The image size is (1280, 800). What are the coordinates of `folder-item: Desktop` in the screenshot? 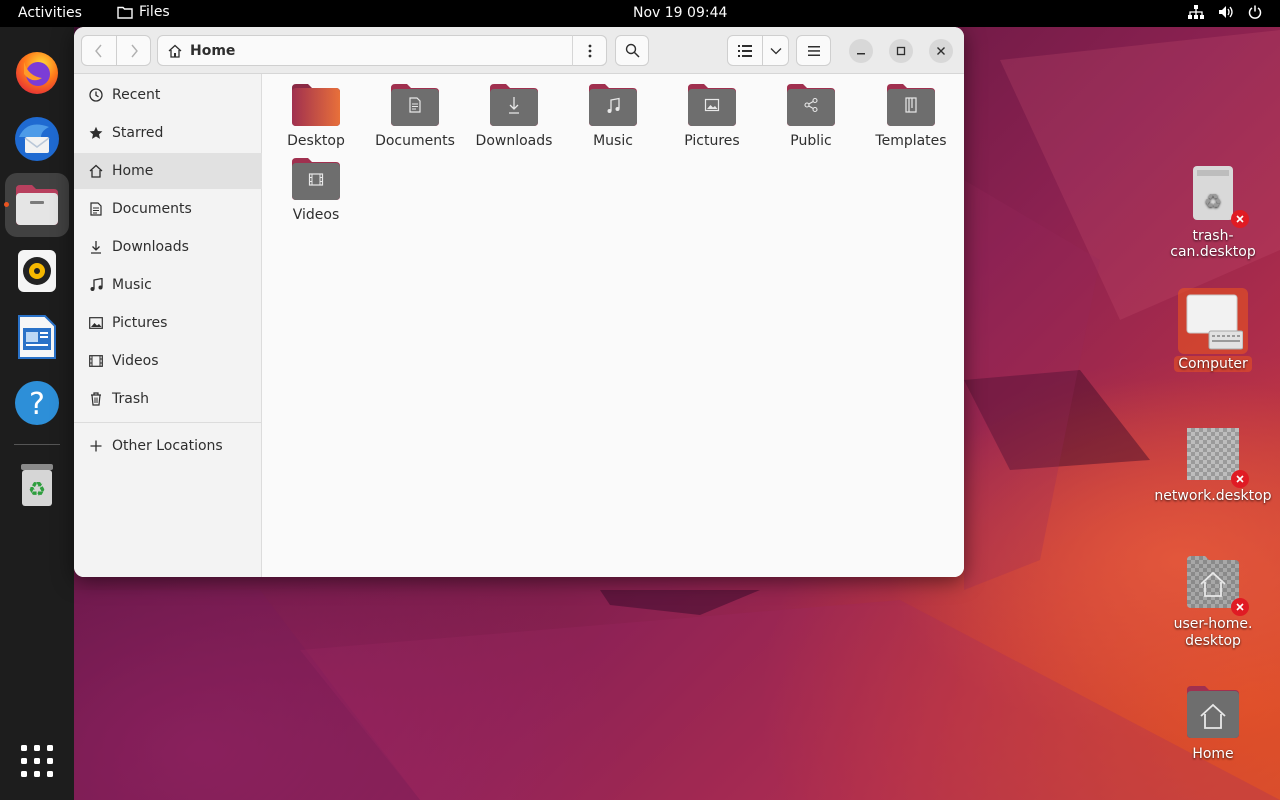 It's located at (316, 116).